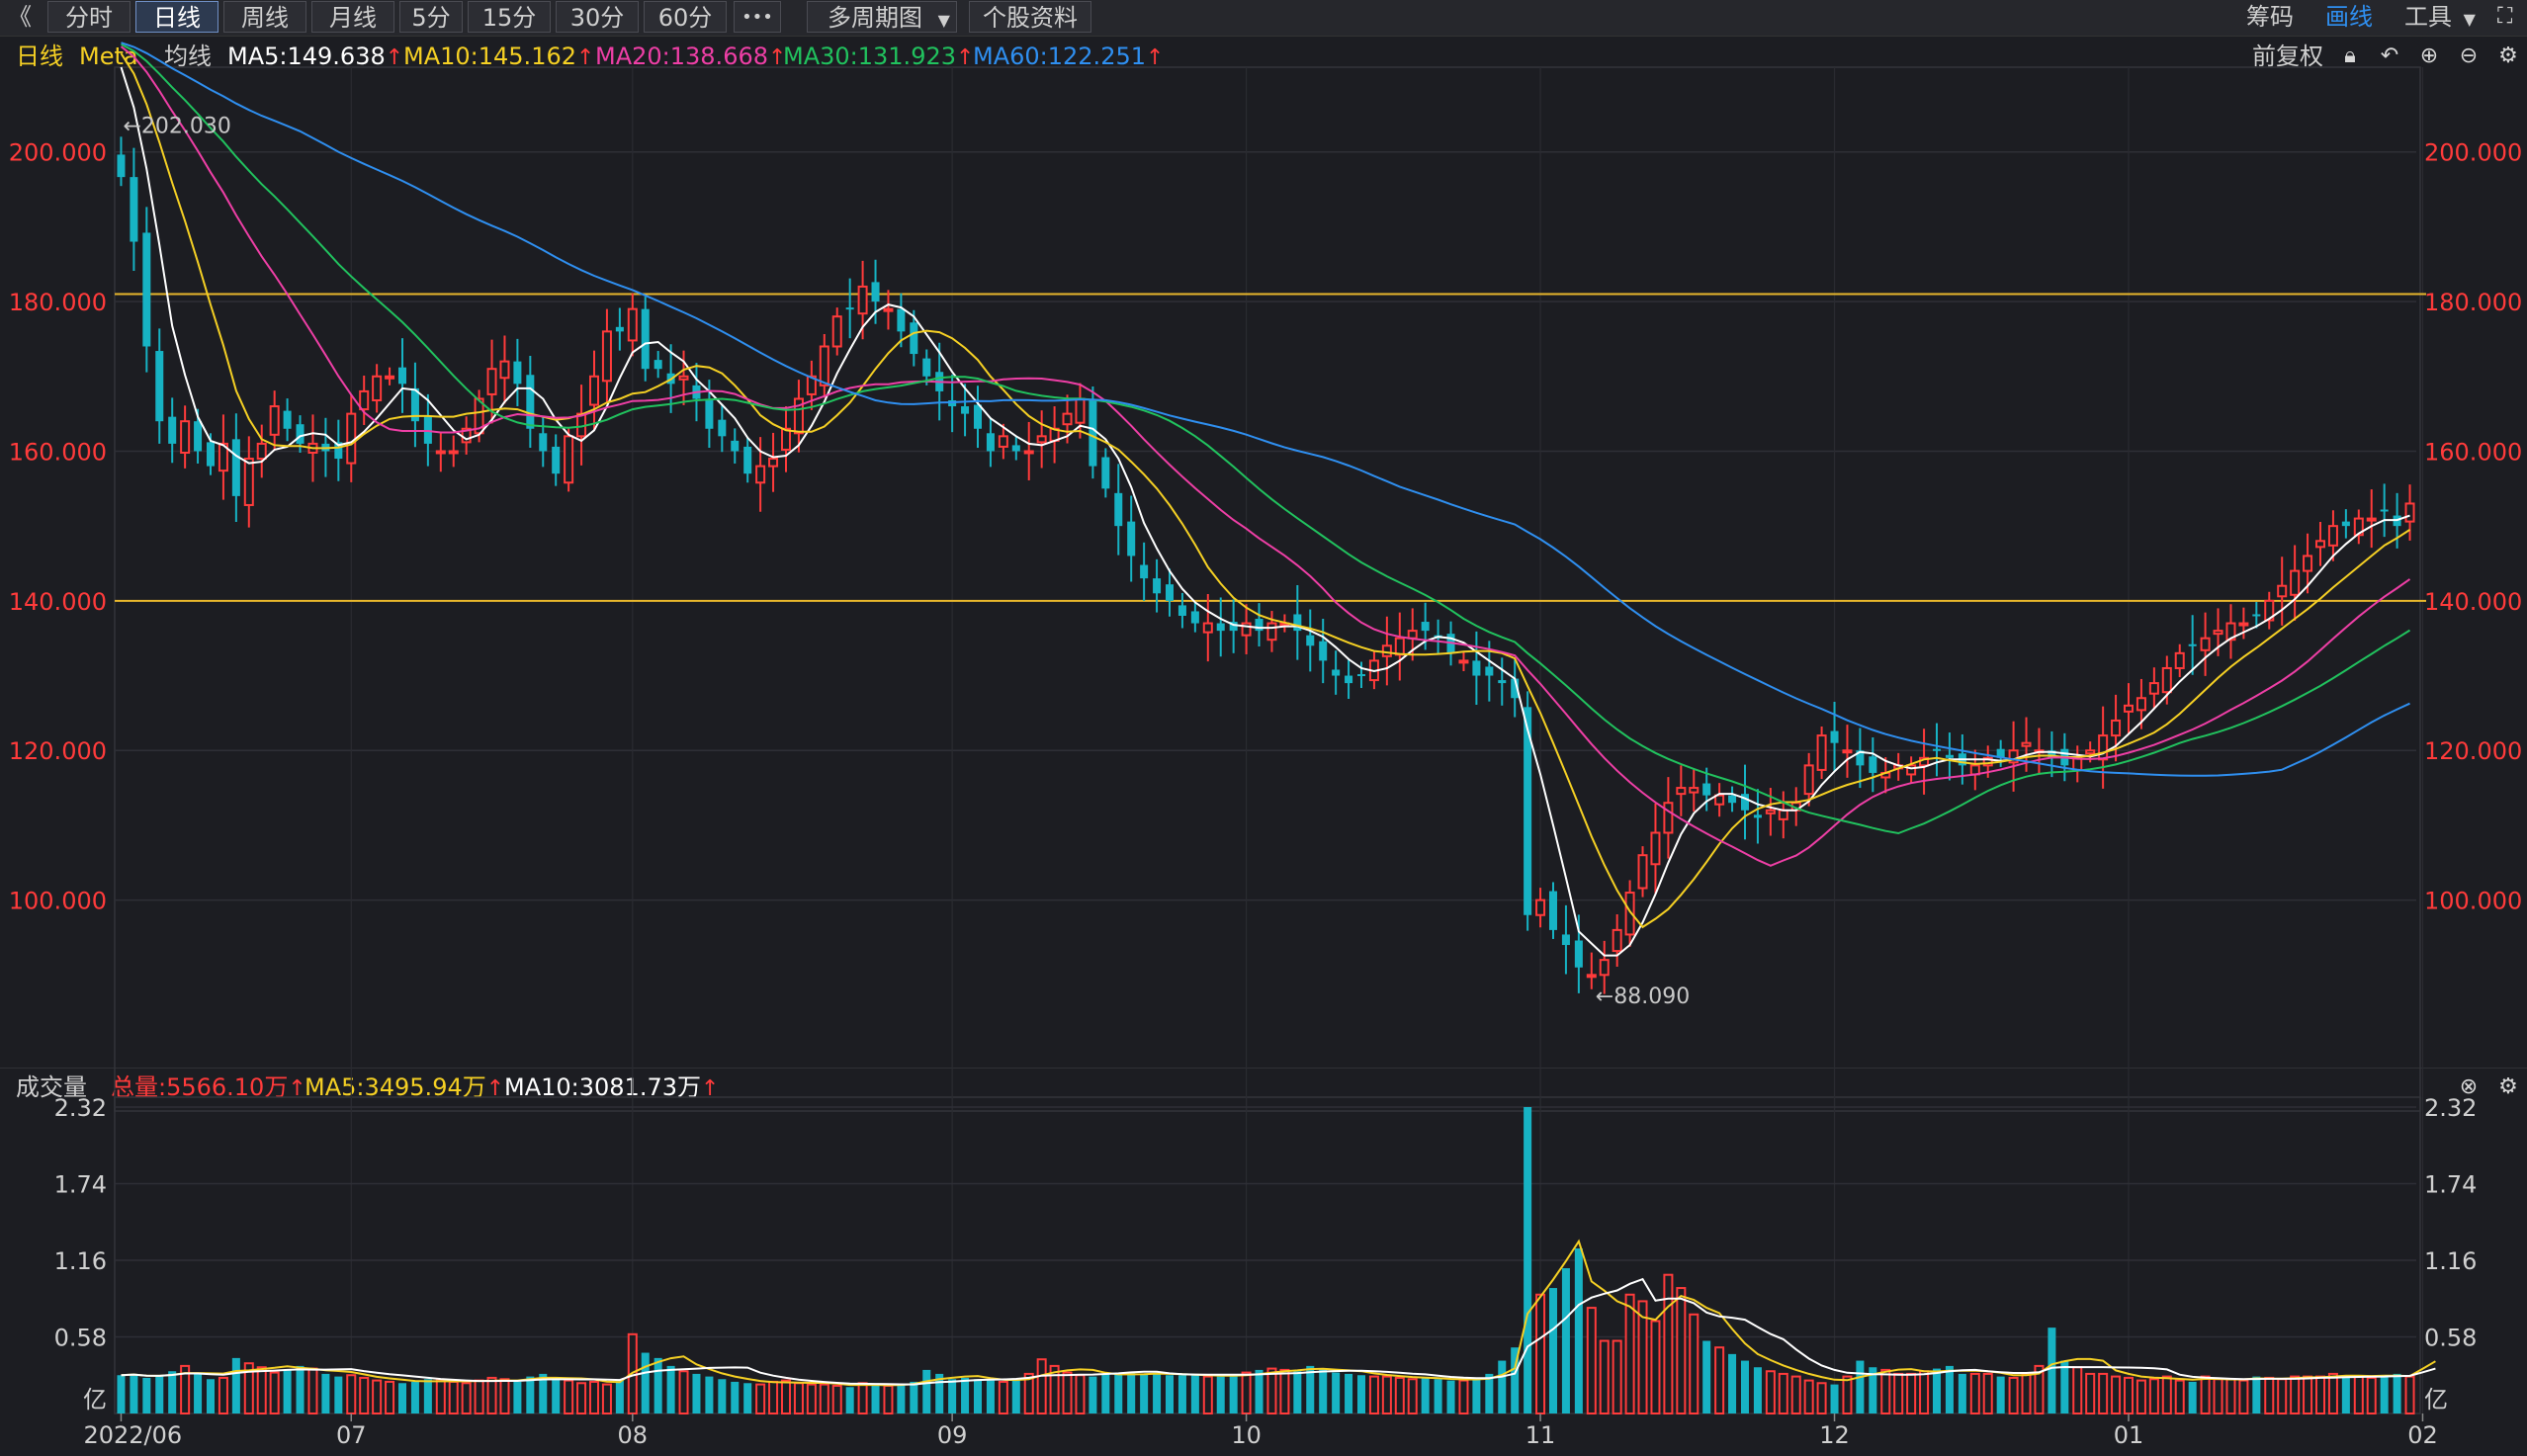  Describe the element at coordinates (176, 17) in the screenshot. I see `tab-daily: 日线` at that location.